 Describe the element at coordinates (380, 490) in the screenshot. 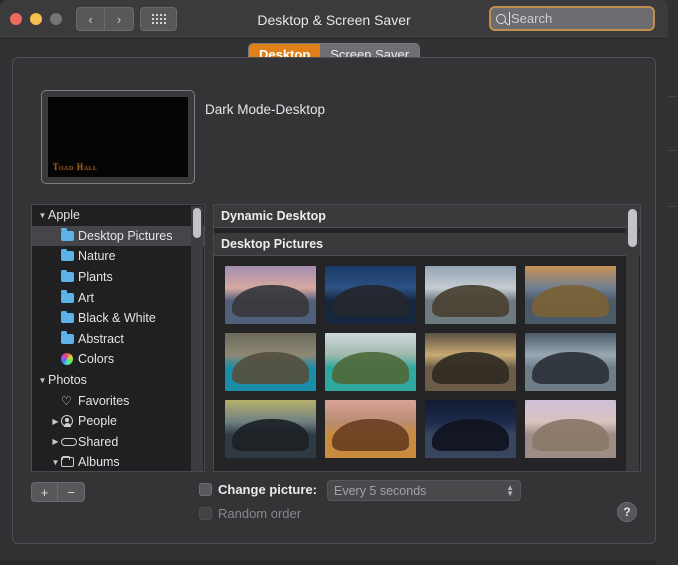

I see `change-interval-value: Every 5 seconds` at that location.